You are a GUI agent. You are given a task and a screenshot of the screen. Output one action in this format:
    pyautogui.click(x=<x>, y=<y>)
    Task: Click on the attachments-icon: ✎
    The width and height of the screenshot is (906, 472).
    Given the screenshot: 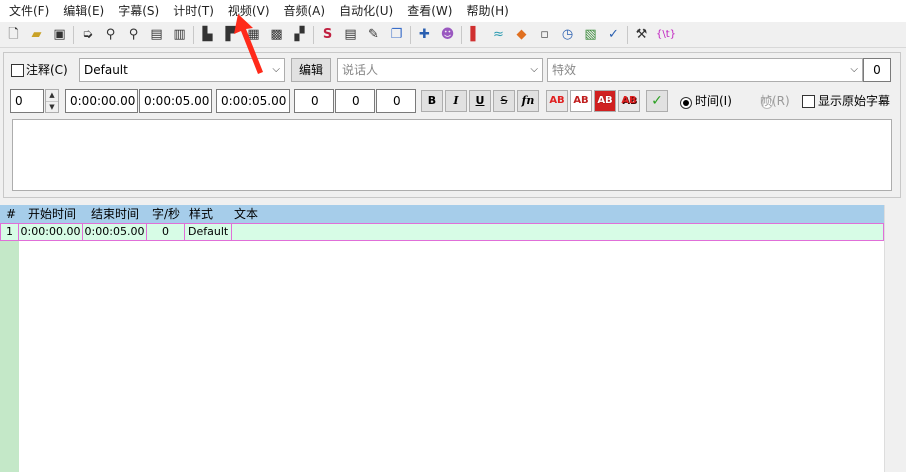 What is the action you would take?
    pyautogui.click(x=373, y=35)
    